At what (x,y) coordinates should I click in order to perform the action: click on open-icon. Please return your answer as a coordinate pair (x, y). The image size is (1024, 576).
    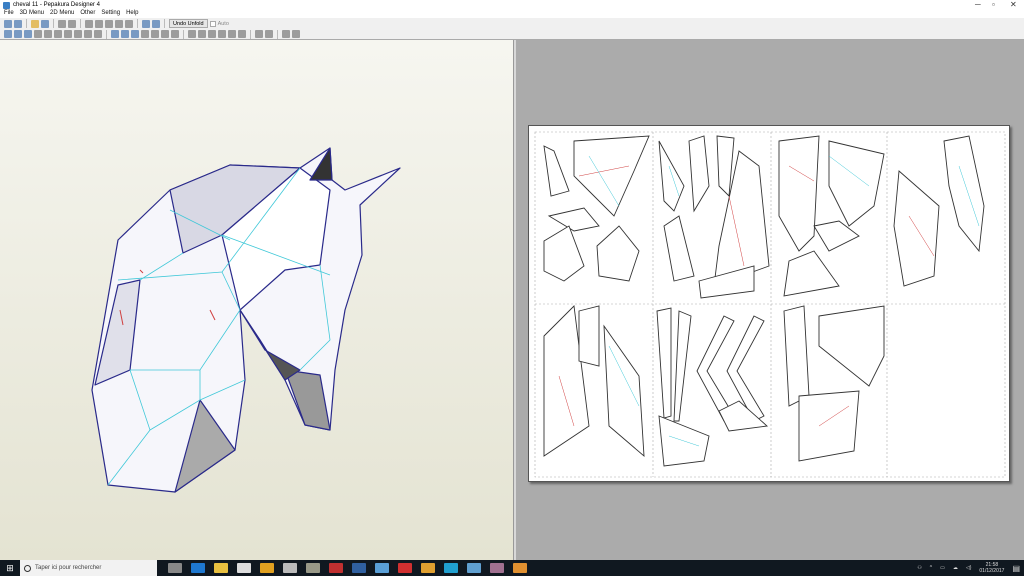
    Looking at the image, I should click on (8, 23).